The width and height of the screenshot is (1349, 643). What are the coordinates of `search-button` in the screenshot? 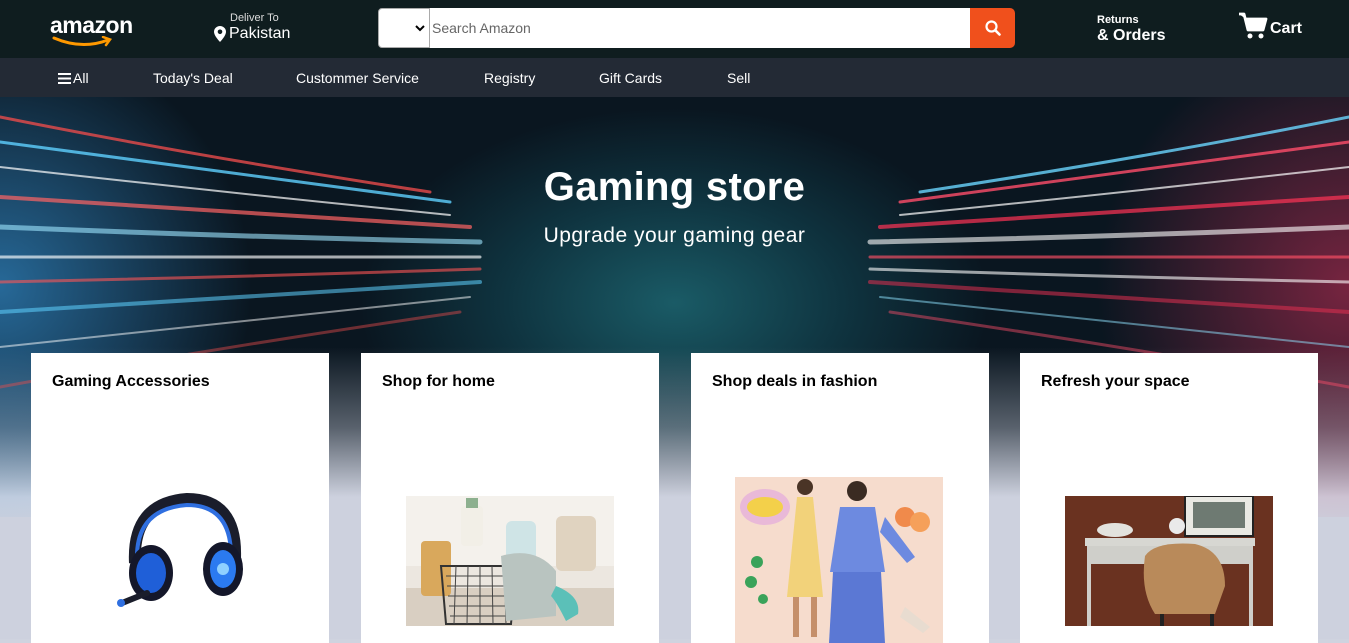 It's located at (992, 28).